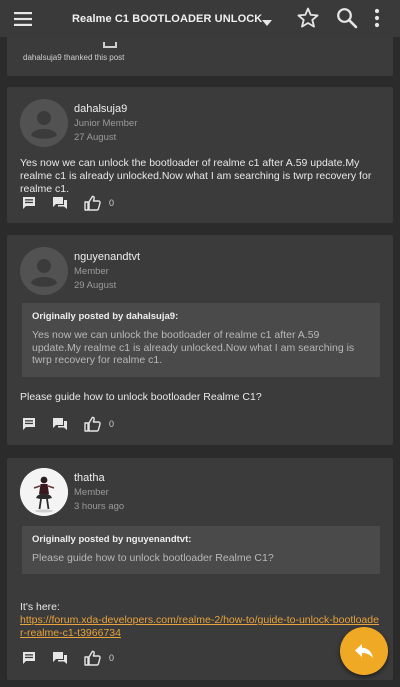  I want to click on reply-button, so click(364, 651).